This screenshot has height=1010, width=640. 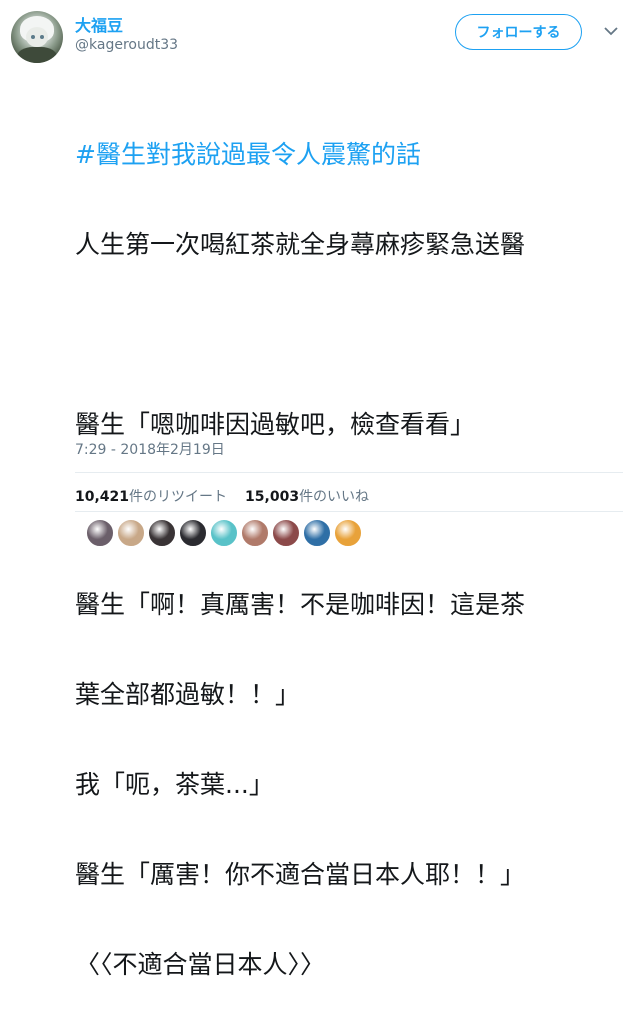 What do you see at coordinates (355, 335) in the screenshot?
I see `tweet-line` at bounding box center [355, 335].